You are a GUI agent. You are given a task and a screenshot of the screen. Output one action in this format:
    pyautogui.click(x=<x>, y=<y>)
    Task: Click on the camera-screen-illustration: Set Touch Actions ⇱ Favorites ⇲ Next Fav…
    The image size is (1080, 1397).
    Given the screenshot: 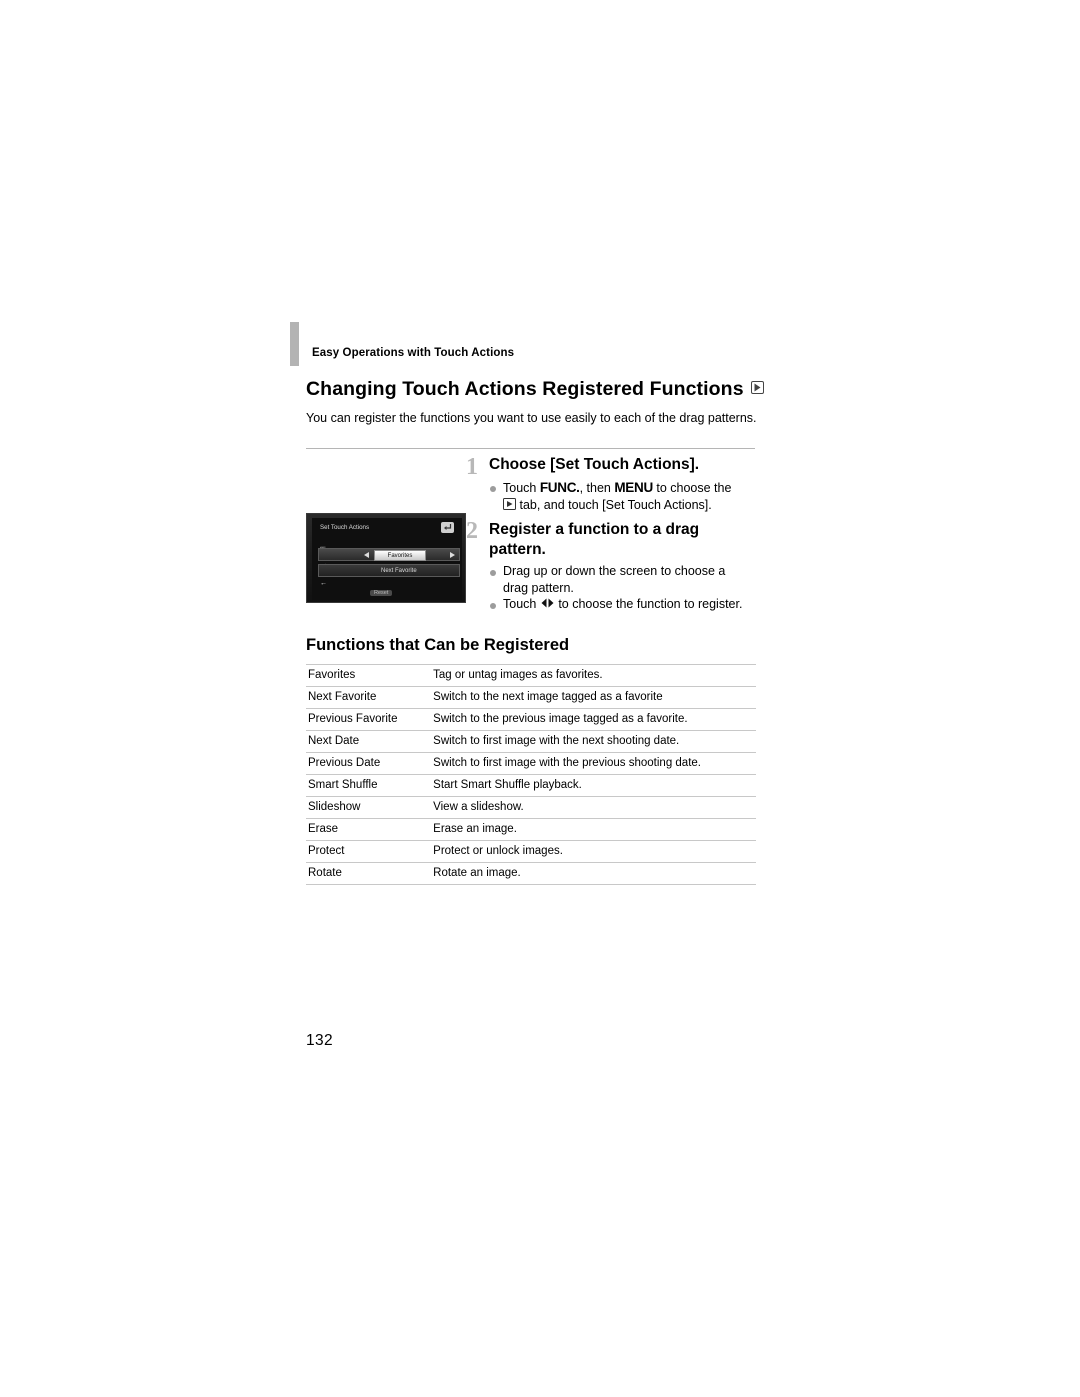 What is the action you would take?
    pyautogui.click(x=386, y=558)
    